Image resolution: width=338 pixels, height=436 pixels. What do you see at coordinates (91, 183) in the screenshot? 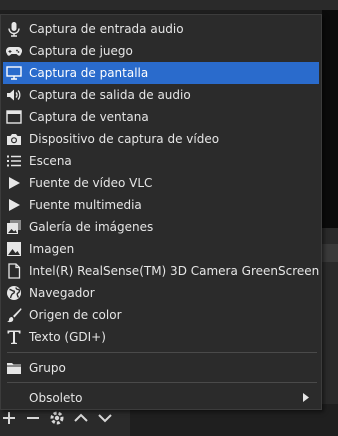
I see `menu-item-label: Fuente de vídeo VLC` at bounding box center [91, 183].